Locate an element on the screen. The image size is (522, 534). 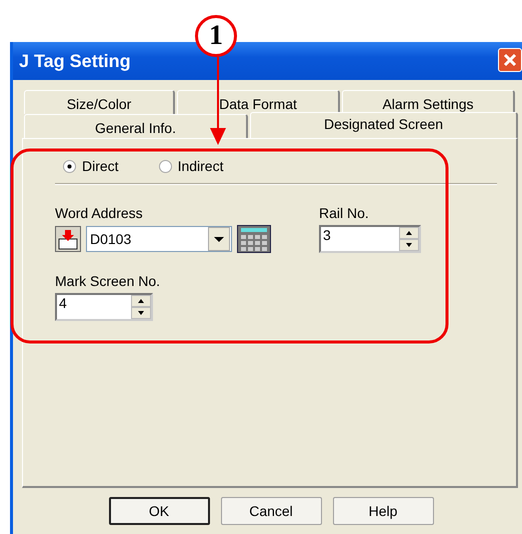
radio-option: Indirect is located at coordinates (191, 166).